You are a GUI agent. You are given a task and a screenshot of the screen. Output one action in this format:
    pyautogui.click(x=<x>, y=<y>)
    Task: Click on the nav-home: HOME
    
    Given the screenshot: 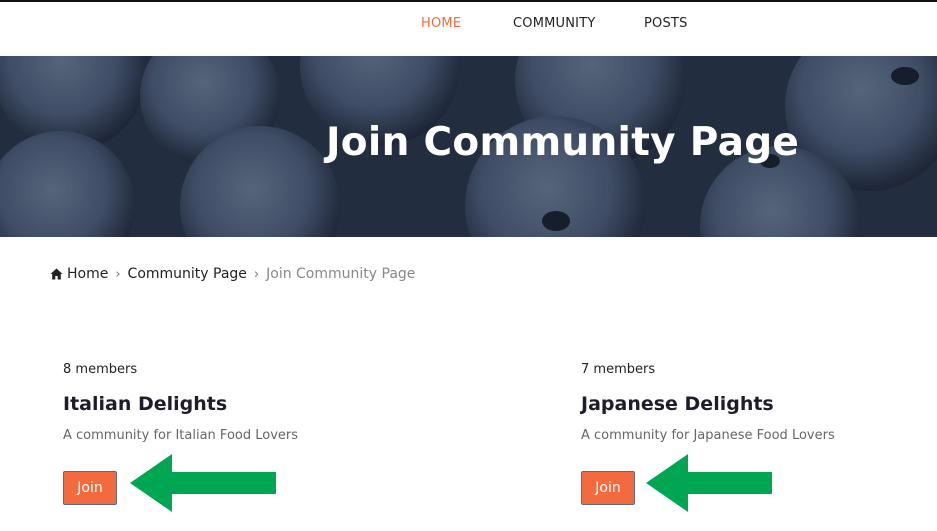 What is the action you would take?
    pyautogui.click(x=441, y=23)
    